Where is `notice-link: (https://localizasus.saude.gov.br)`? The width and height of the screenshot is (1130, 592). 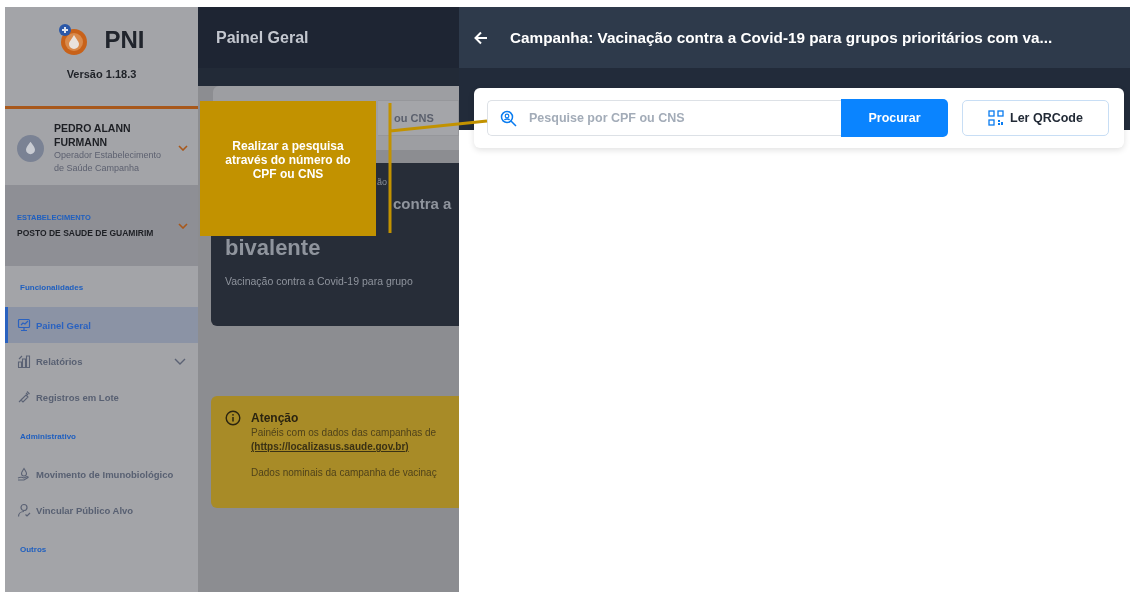
notice-link: (https://localizasus.saude.gov.br) is located at coordinates (342, 447).